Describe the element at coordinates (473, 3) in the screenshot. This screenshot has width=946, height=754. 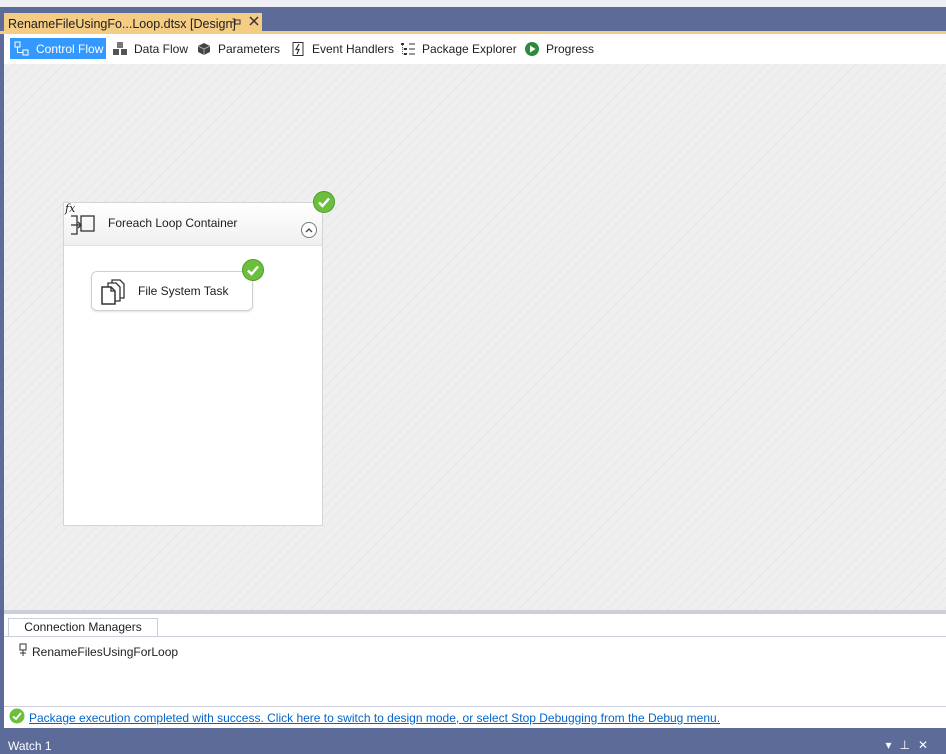
I see `window-top-strip` at that location.